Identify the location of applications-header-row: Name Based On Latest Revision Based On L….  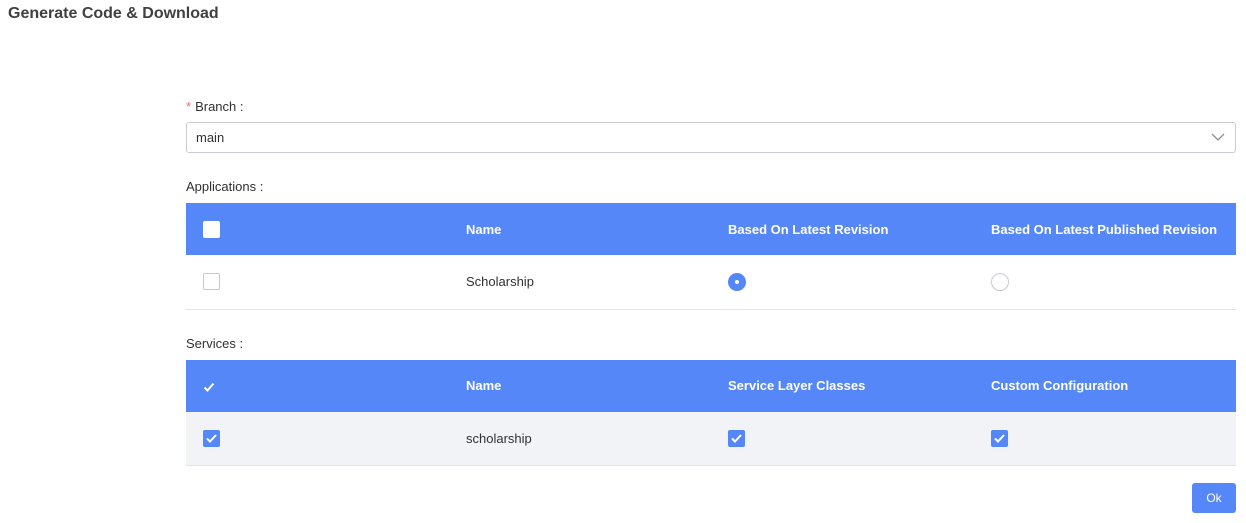
(711, 229).